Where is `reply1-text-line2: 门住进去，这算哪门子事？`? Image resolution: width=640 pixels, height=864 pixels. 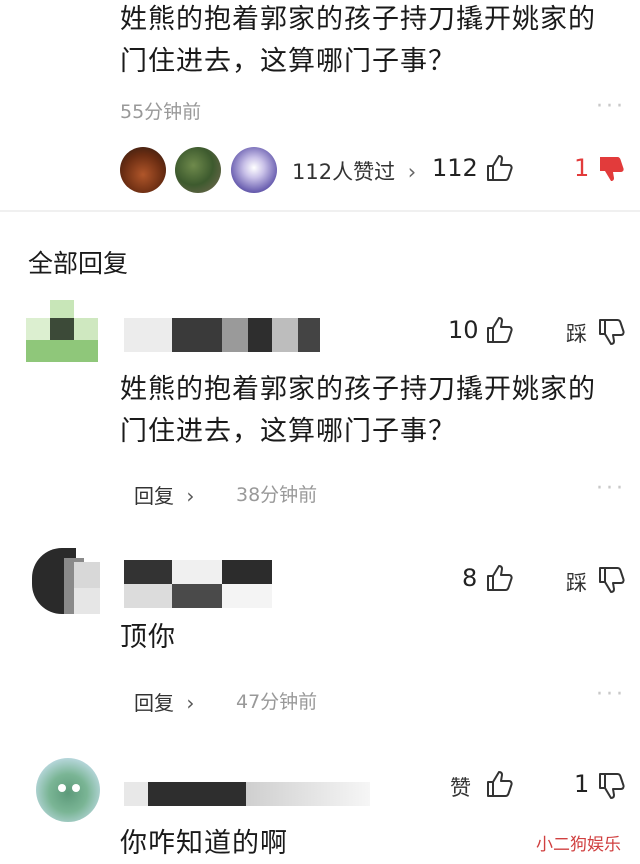
reply1-text-line2: 门住进去，这算哪门子事？ is located at coordinates (288, 431).